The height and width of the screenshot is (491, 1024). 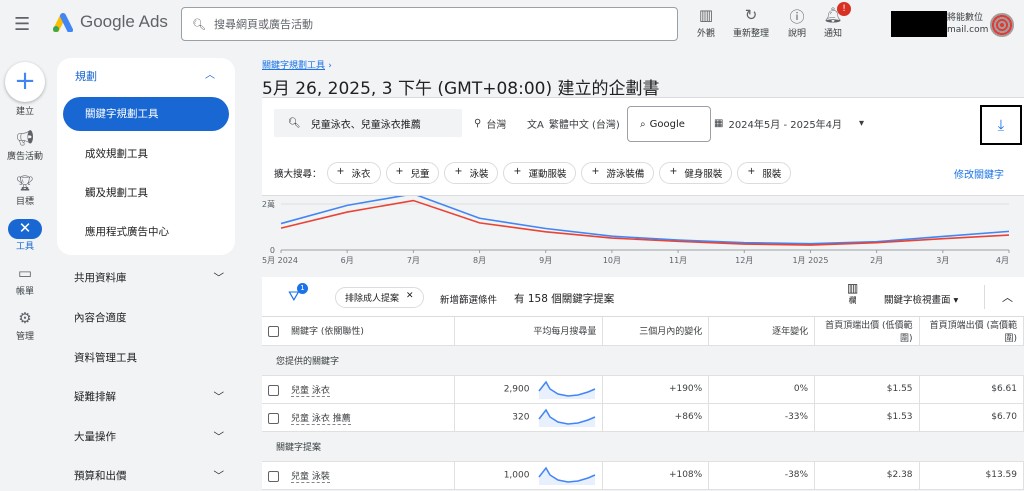 I want to click on nav-section-data-manager: 資料管理工具, so click(x=149, y=357).